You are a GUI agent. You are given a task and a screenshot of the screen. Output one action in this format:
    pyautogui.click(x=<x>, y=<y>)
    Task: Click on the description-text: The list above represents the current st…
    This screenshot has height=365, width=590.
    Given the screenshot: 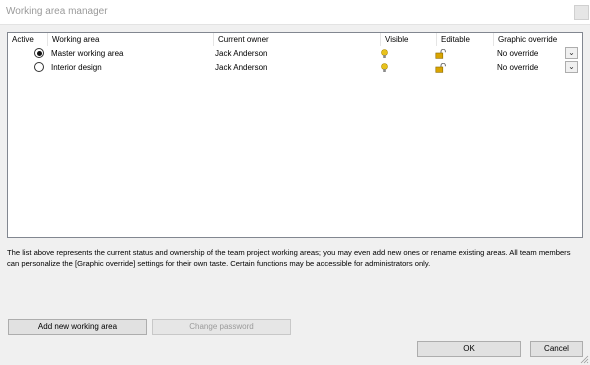 What is the action you would take?
    pyautogui.click(x=289, y=258)
    